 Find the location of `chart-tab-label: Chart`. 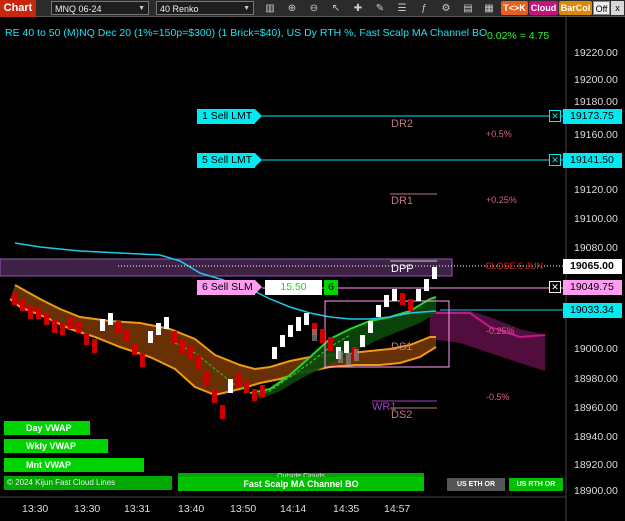

chart-tab-label: Chart is located at coordinates (18, 8).